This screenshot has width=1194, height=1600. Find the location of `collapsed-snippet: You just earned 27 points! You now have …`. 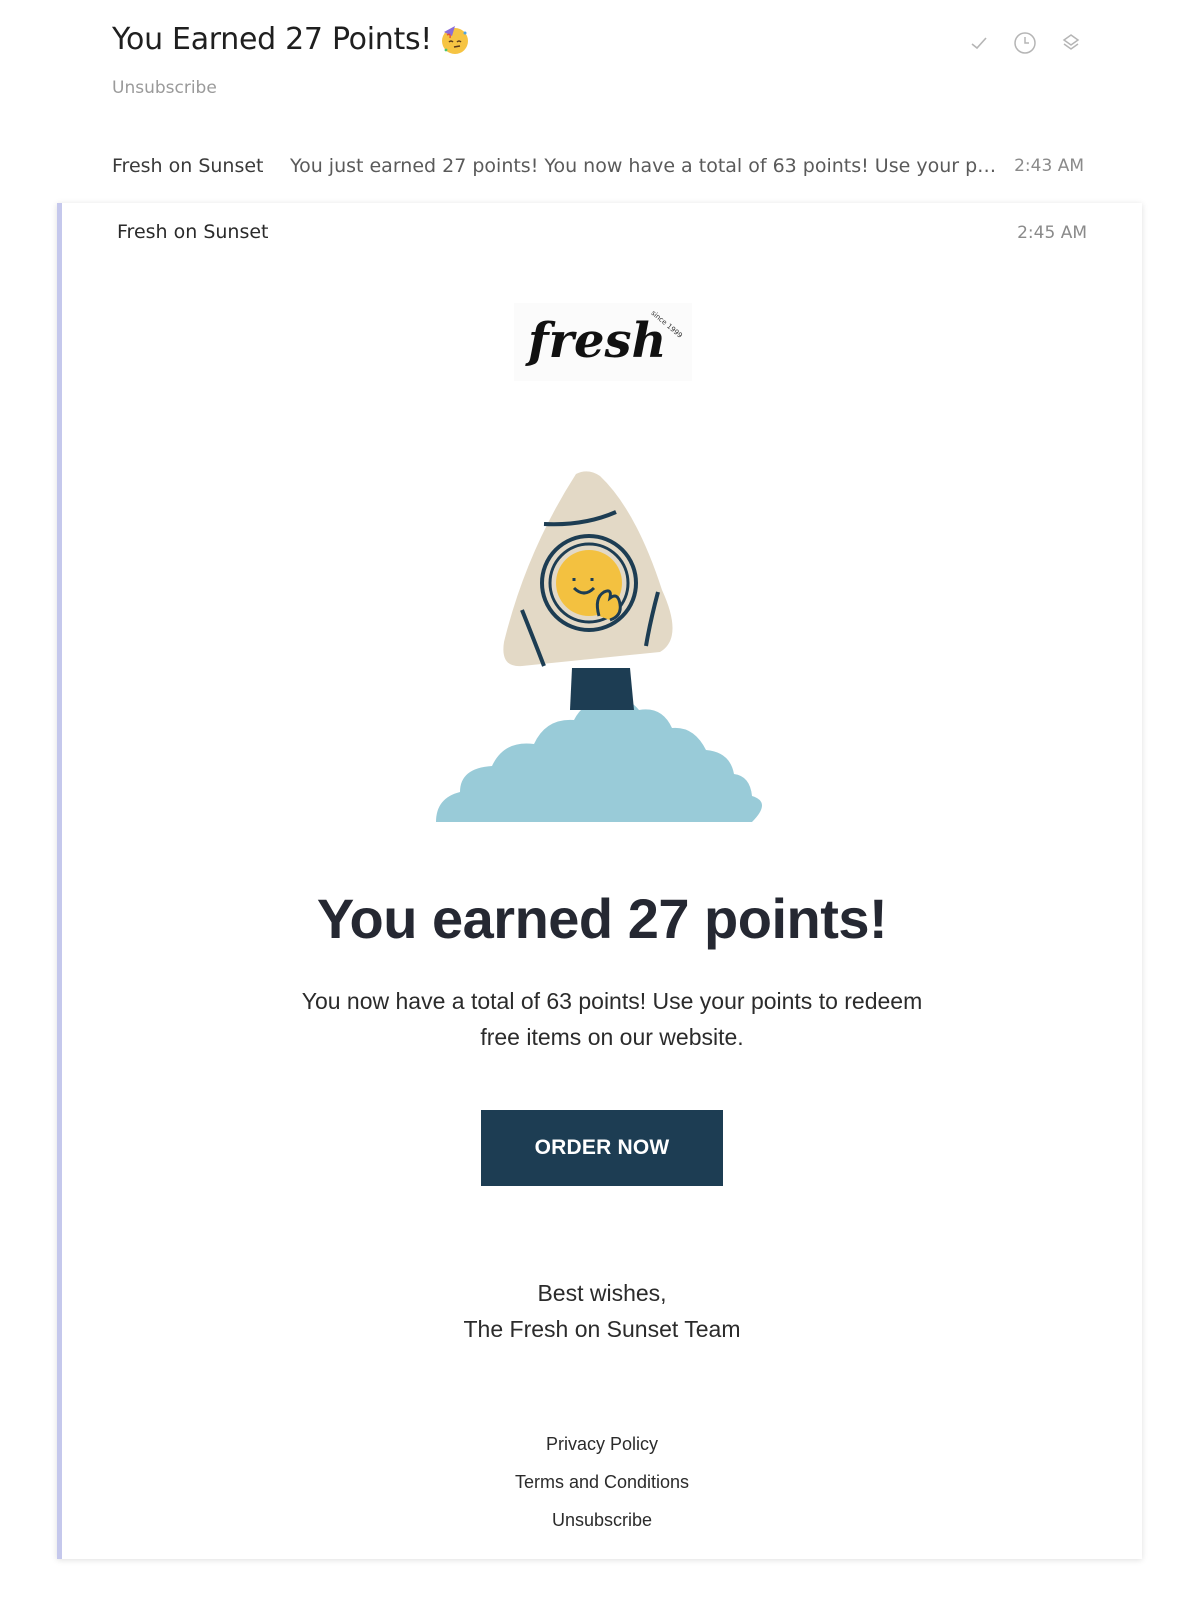

collapsed-snippet: You just earned 27 points! You now have … is located at coordinates (651, 166).